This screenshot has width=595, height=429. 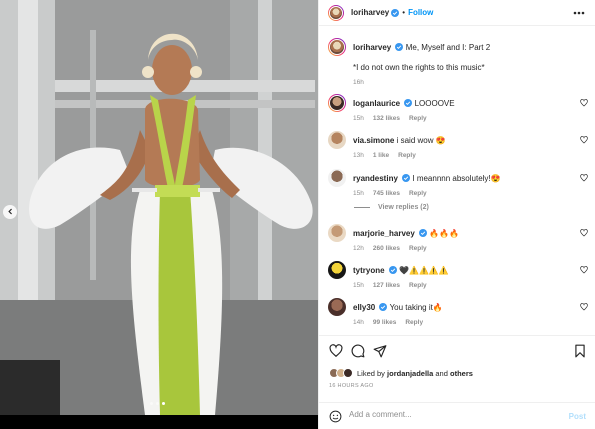 What do you see at coordinates (577, 416) in the screenshot?
I see `post-button: Post` at bounding box center [577, 416].